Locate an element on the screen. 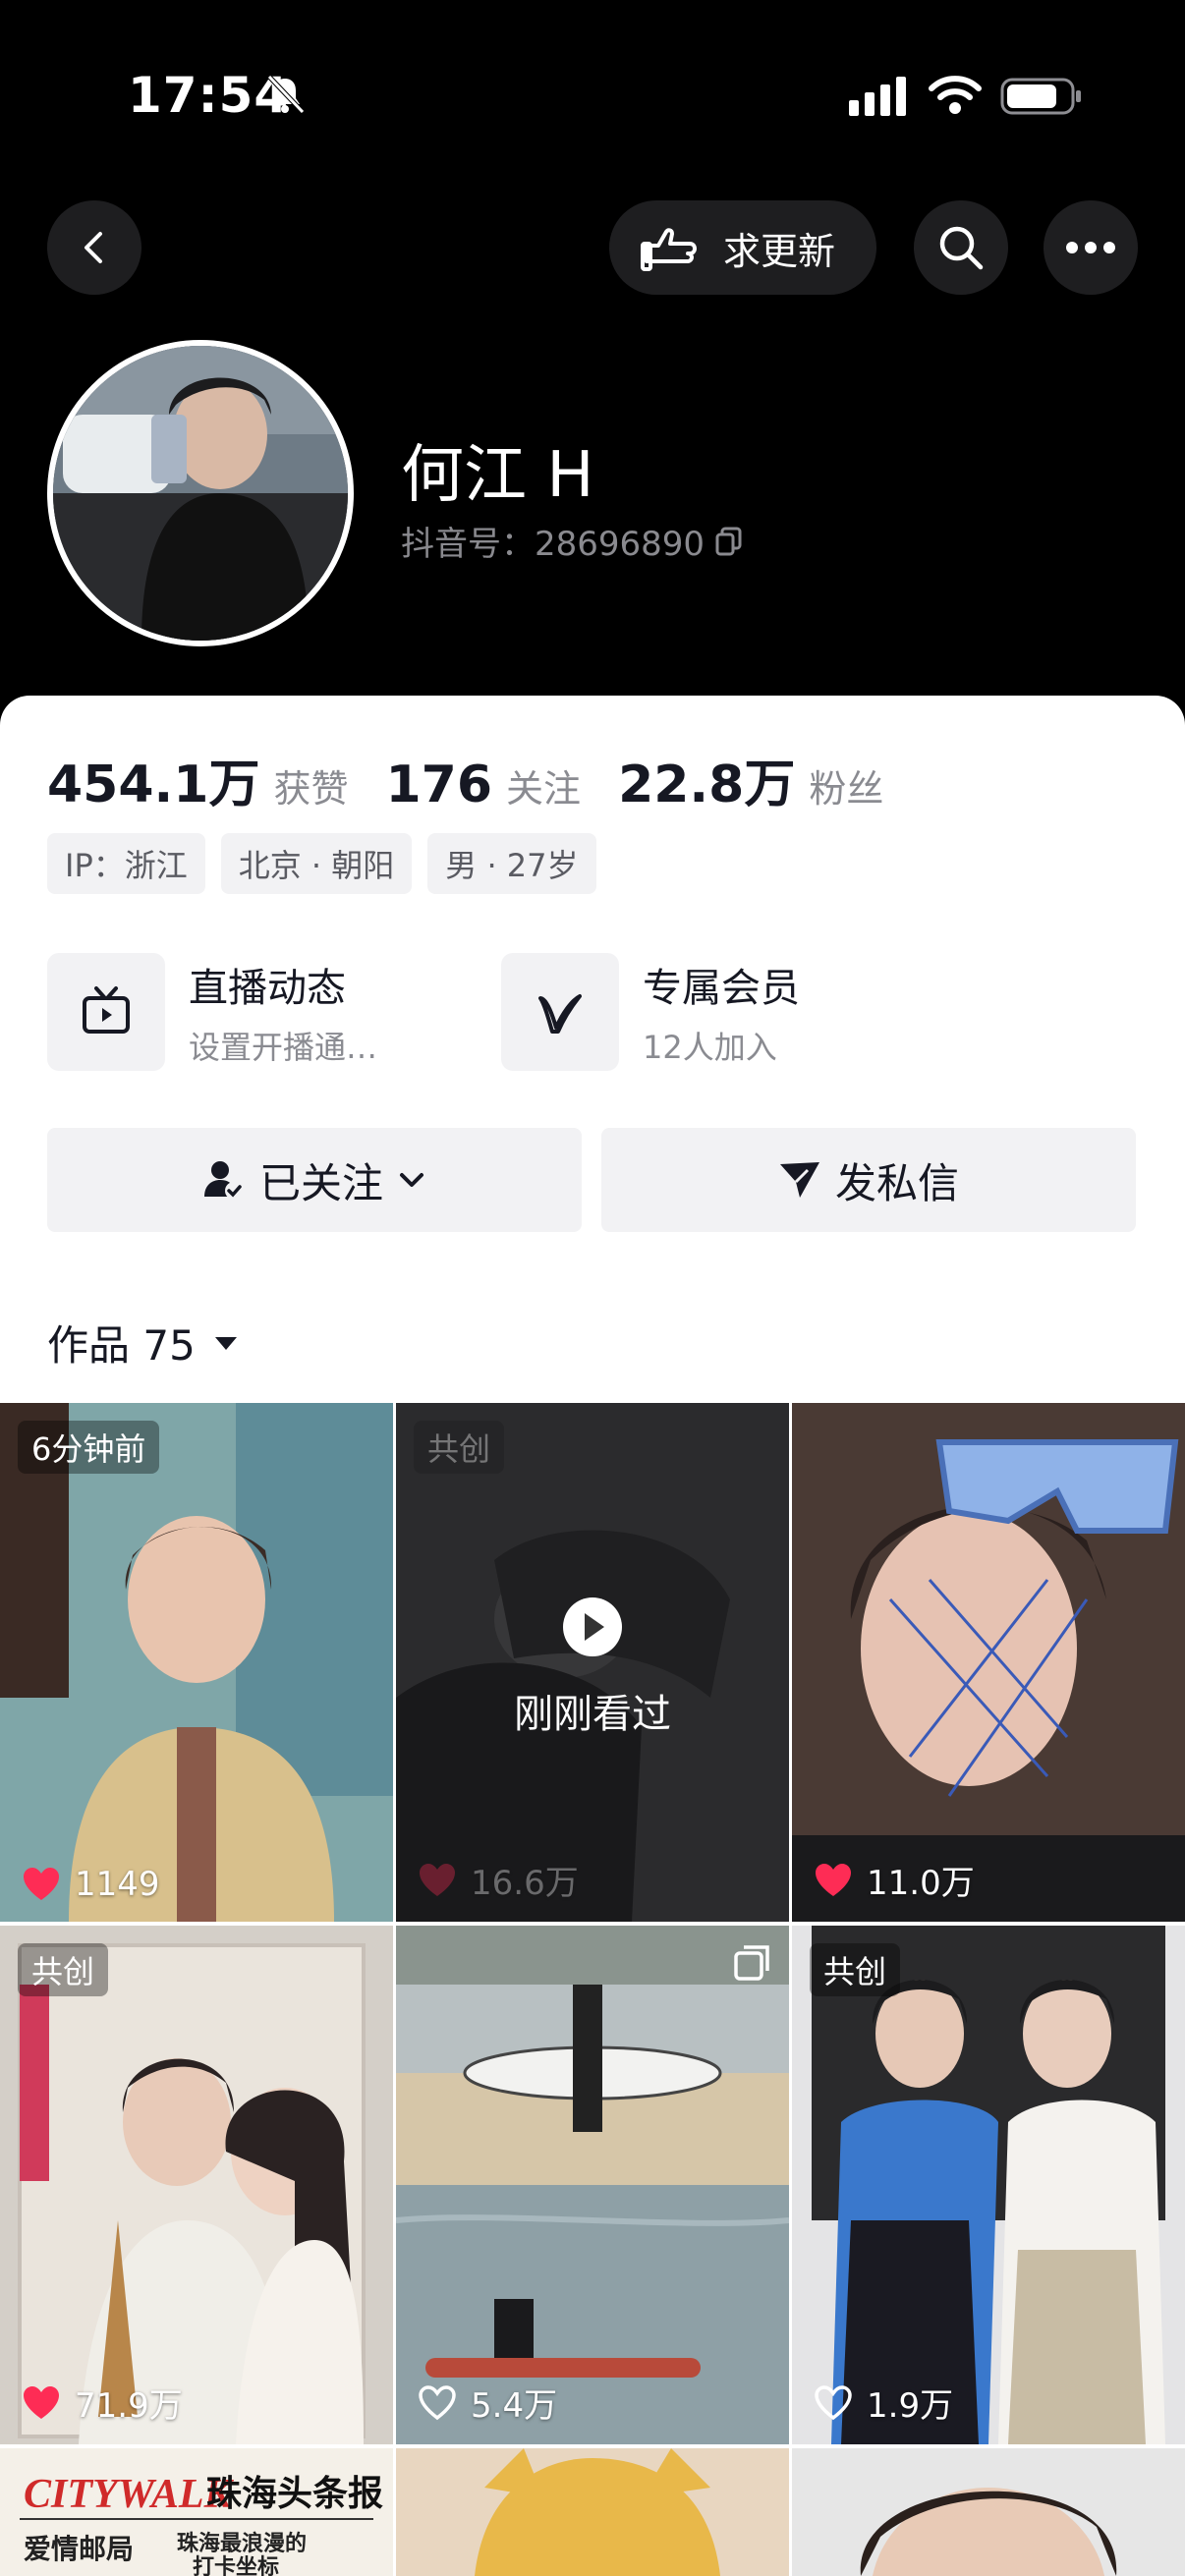 This screenshot has width=1185, height=2576. battery-icon is located at coordinates (1041, 96).